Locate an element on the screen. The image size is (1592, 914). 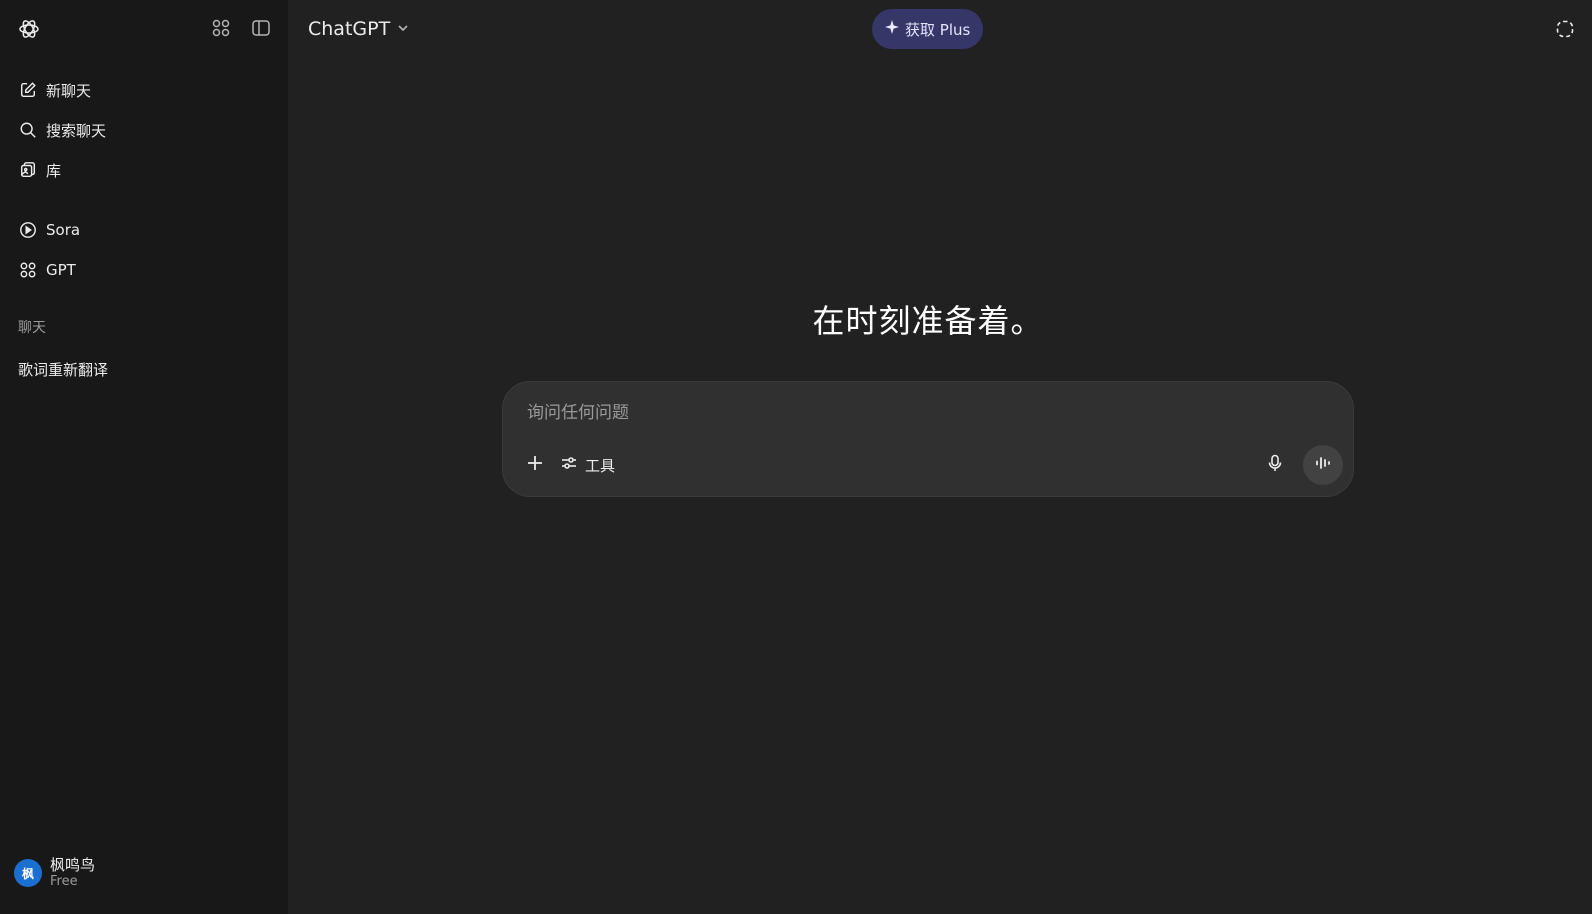
apps-grid-icon is located at coordinates (221, 28).